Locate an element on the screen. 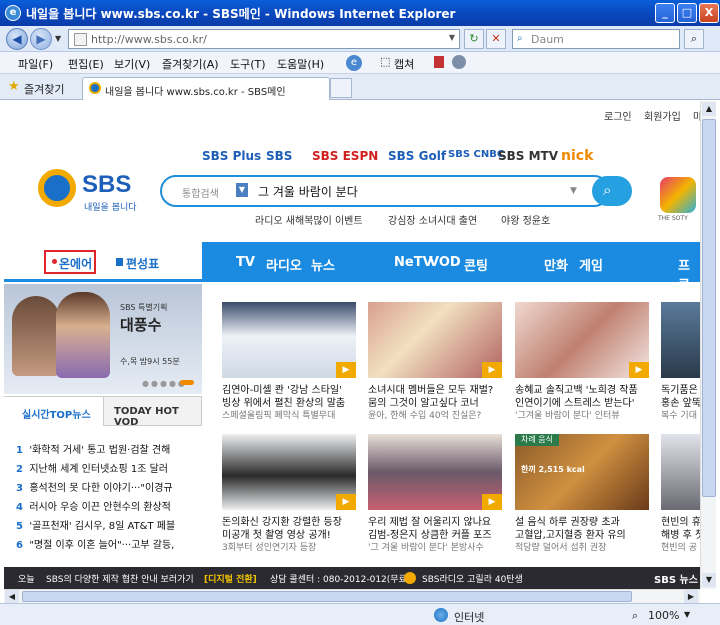 The height and width of the screenshot is (625, 720). history-dropdown-icon: ▼ is located at coordinates (58, 38).